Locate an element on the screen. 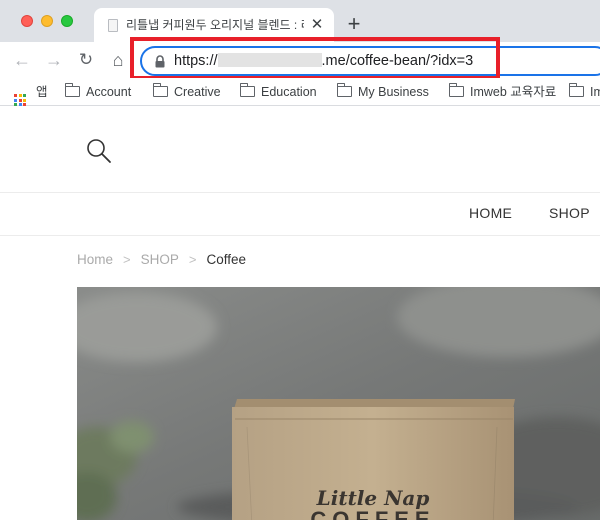 This screenshot has height=520, width=600. bookmark-apps: 앱 is located at coordinates (31, 95).